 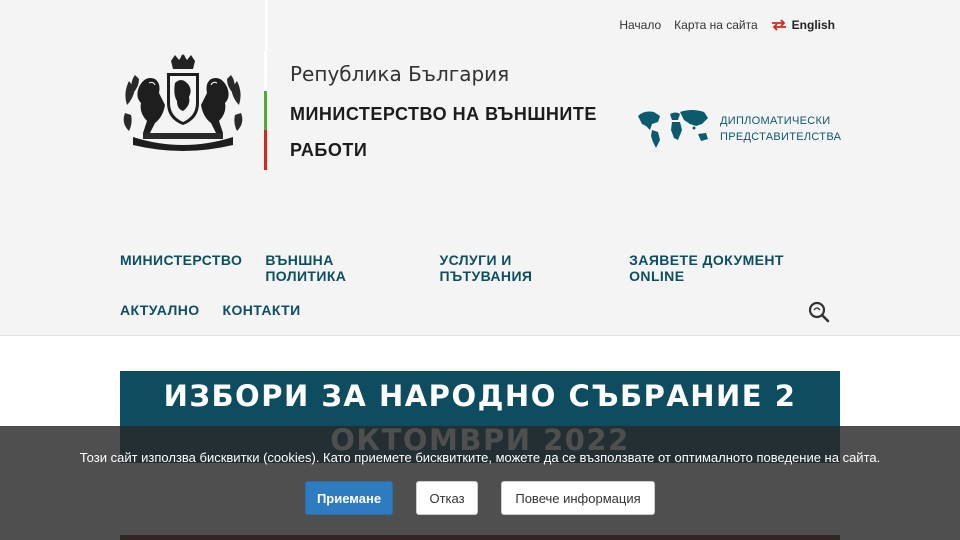 I want to click on nav-services-travel: УСЛУГИ И ПЪТУВАНИЯ, so click(x=523, y=268).